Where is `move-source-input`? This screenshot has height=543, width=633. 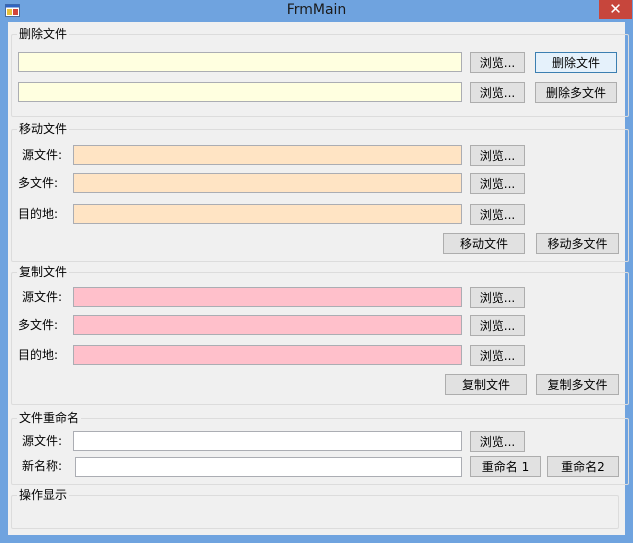
move-source-input is located at coordinates (267, 155).